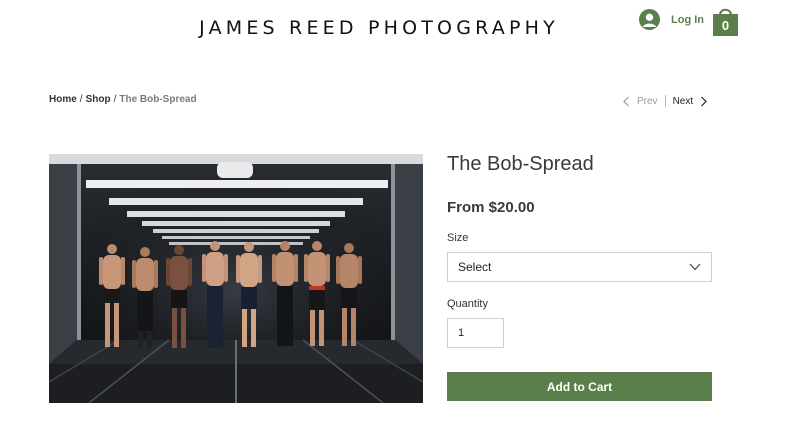 The width and height of the screenshot is (800, 426). Describe the element at coordinates (158, 99) in the screenshot. I see `breadcrumb-current: The Bob-Spread` at that location.